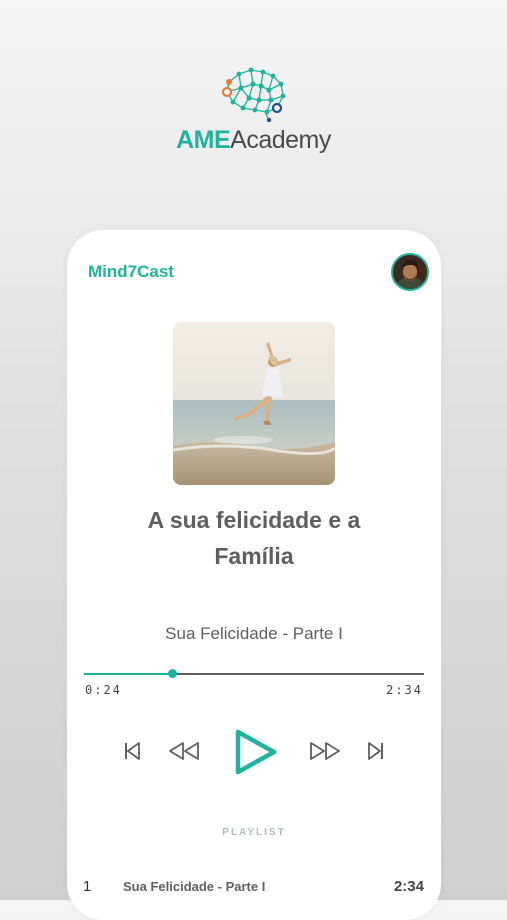  What do you see at coordinates (256, 752) in the screenshot?
I see `play-icon` at bounding box center [256, 752].